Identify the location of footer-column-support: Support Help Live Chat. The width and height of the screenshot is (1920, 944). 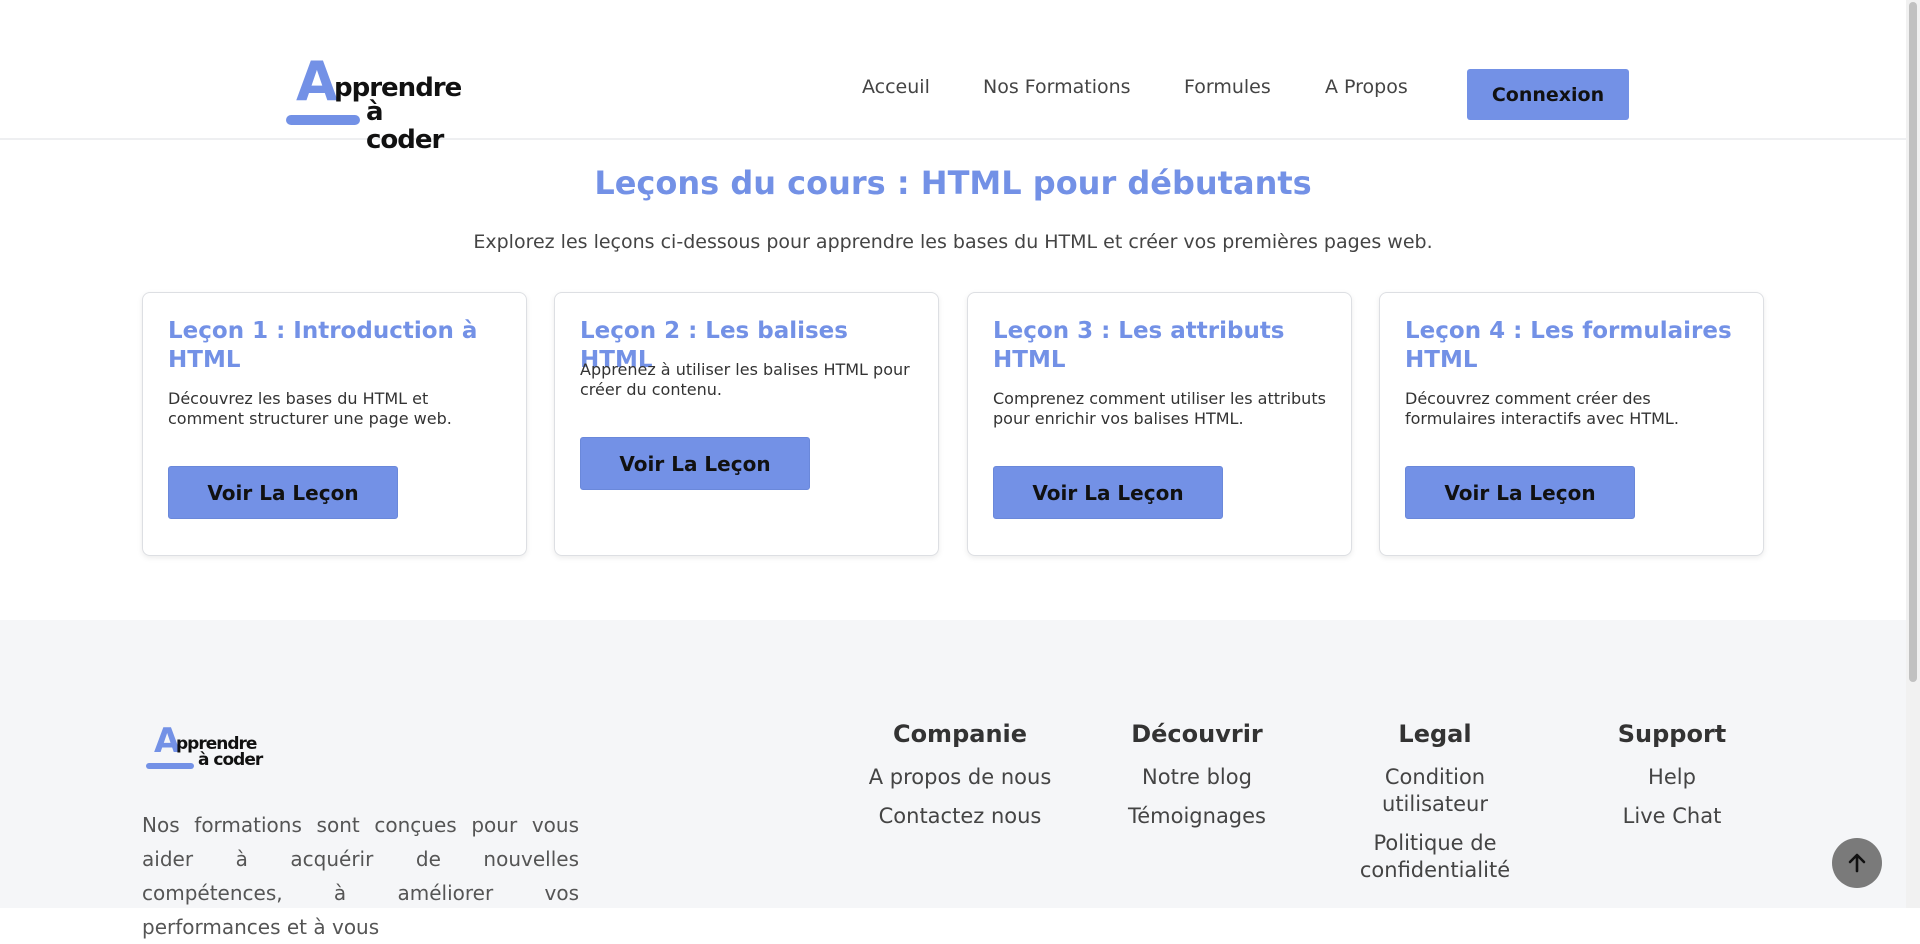
(1672, 781).